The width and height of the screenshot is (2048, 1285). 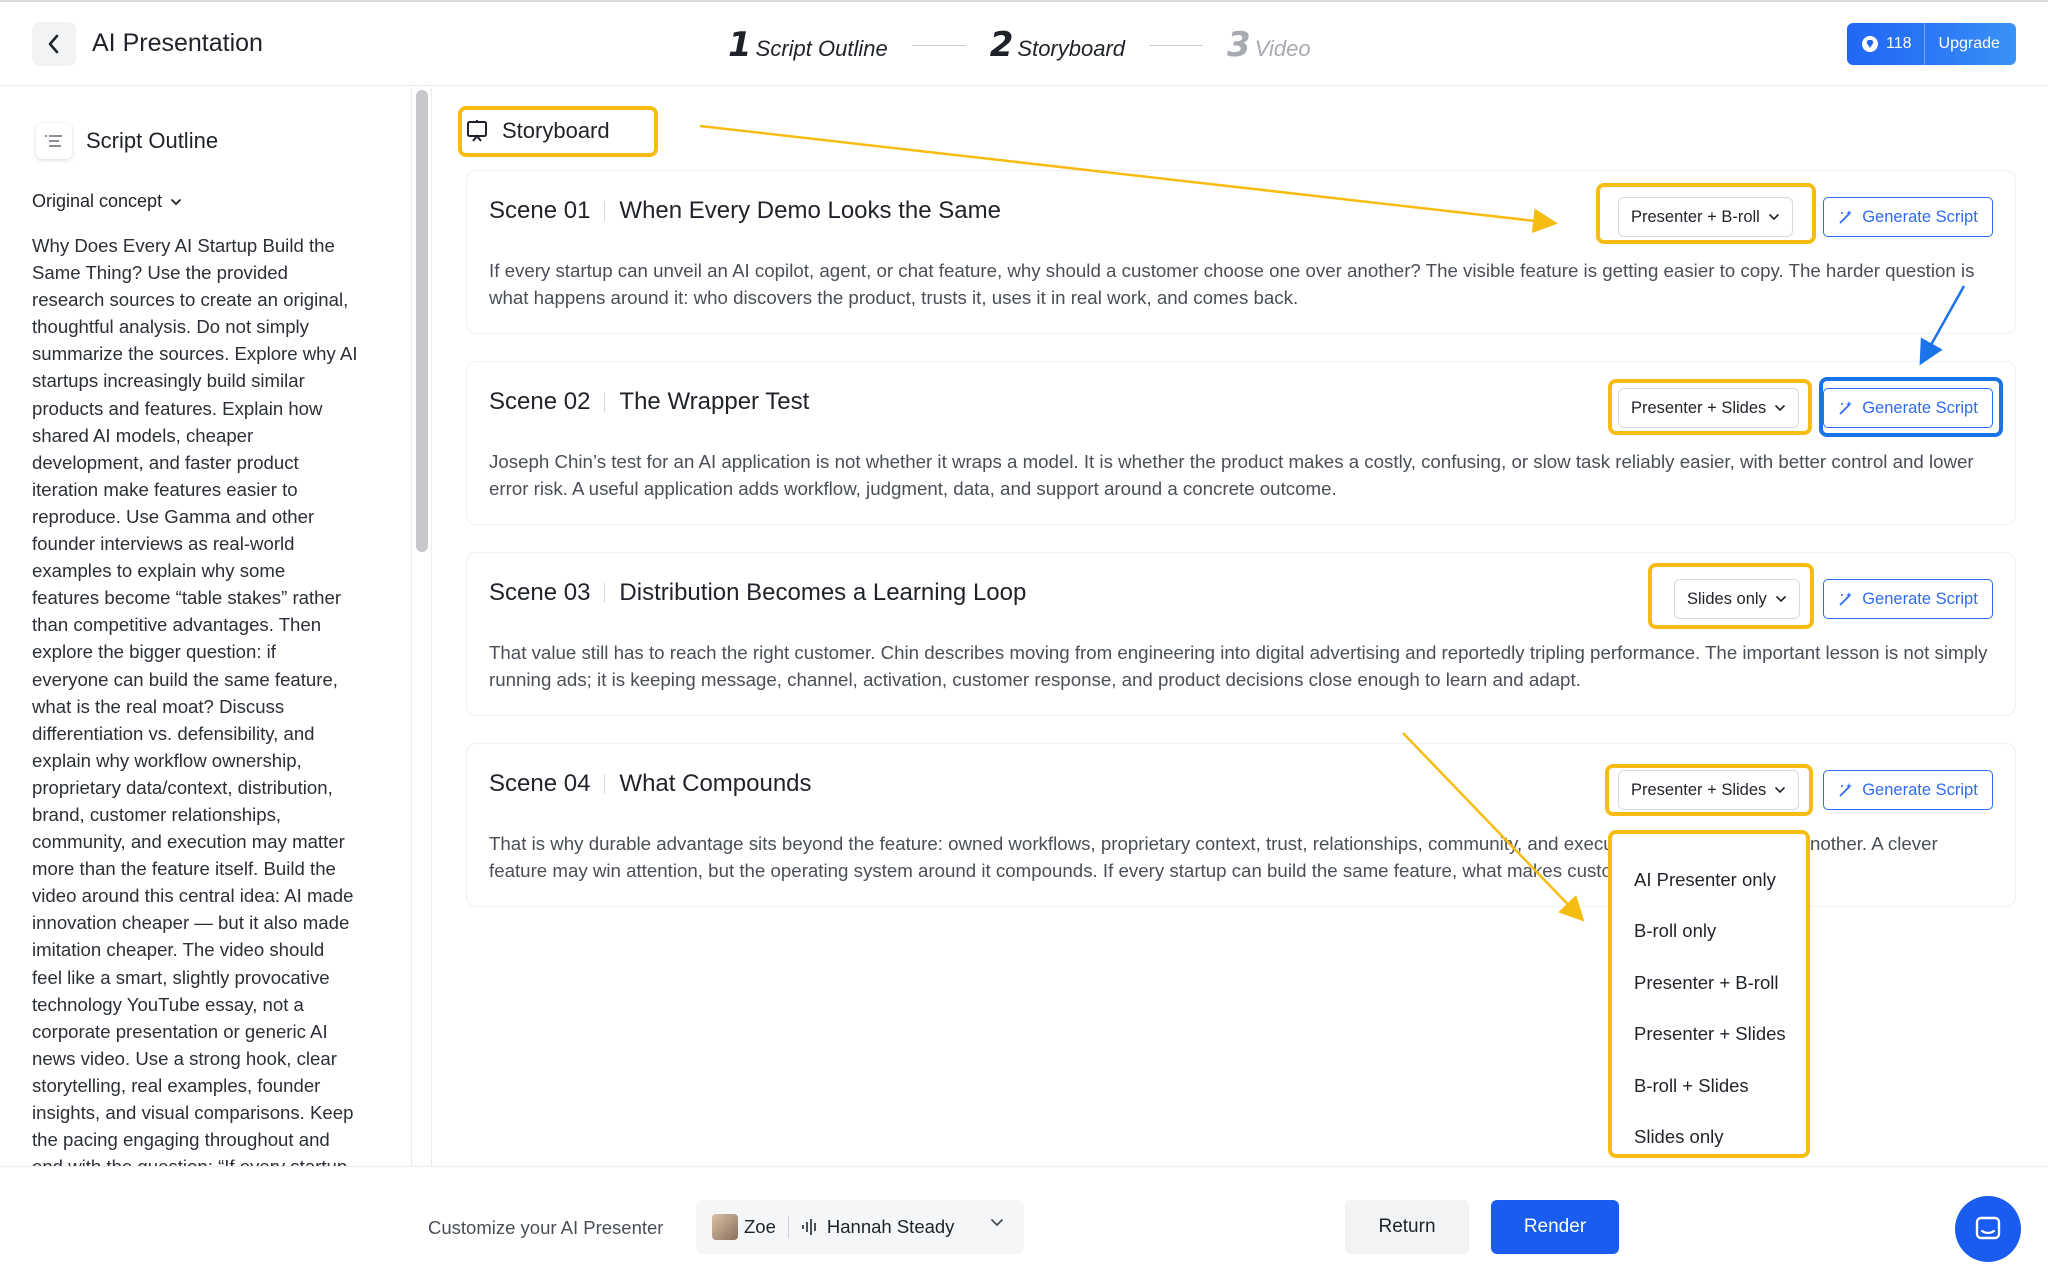 What do you see at coordinates (159, 571) in the screenshot?
I see `concept-line: examples to explain why some` at bounding box center [159, 571].